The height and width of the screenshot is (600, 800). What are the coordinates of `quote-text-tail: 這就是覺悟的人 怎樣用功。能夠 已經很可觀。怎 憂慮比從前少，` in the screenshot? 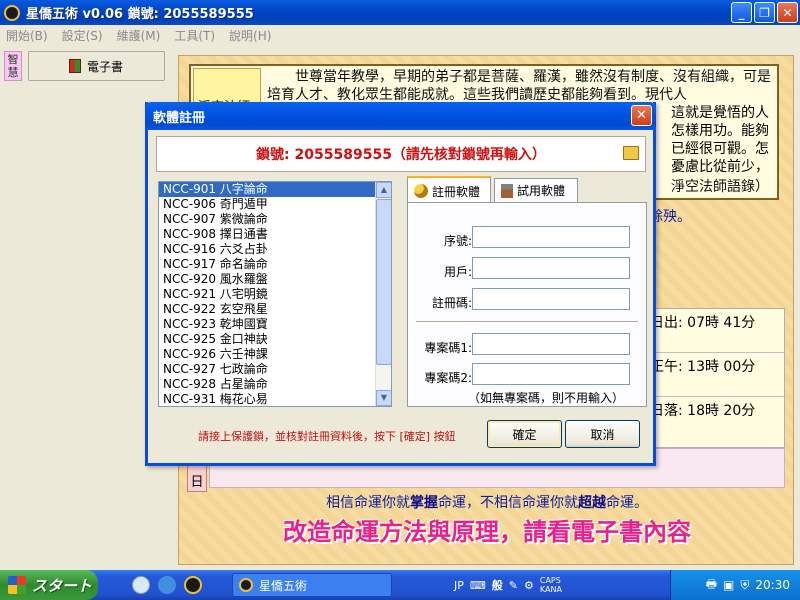 It's located at (720, 140).